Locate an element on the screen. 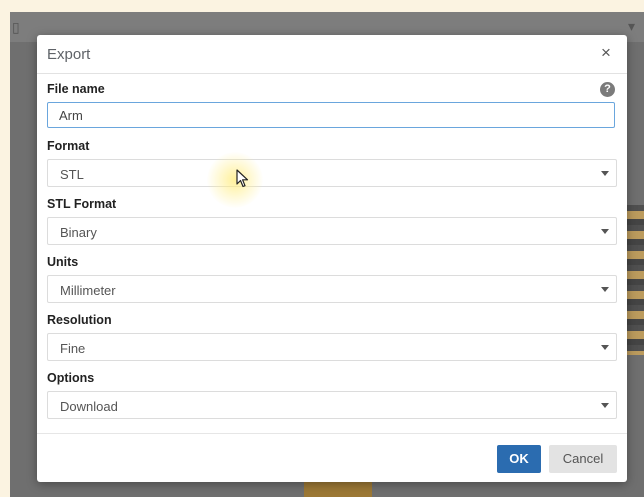  cancel-button: Cancel is located at coordinates (583, 459).